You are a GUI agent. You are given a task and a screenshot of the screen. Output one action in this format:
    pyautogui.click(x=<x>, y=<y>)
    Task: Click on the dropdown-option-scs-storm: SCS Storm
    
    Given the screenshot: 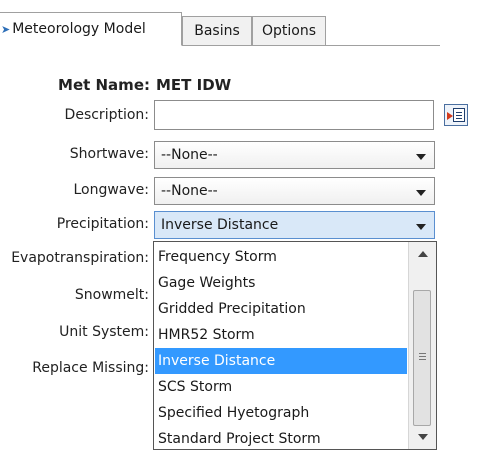 What is the action you would take?
    pyautogui.click(x=281, y=387)
    